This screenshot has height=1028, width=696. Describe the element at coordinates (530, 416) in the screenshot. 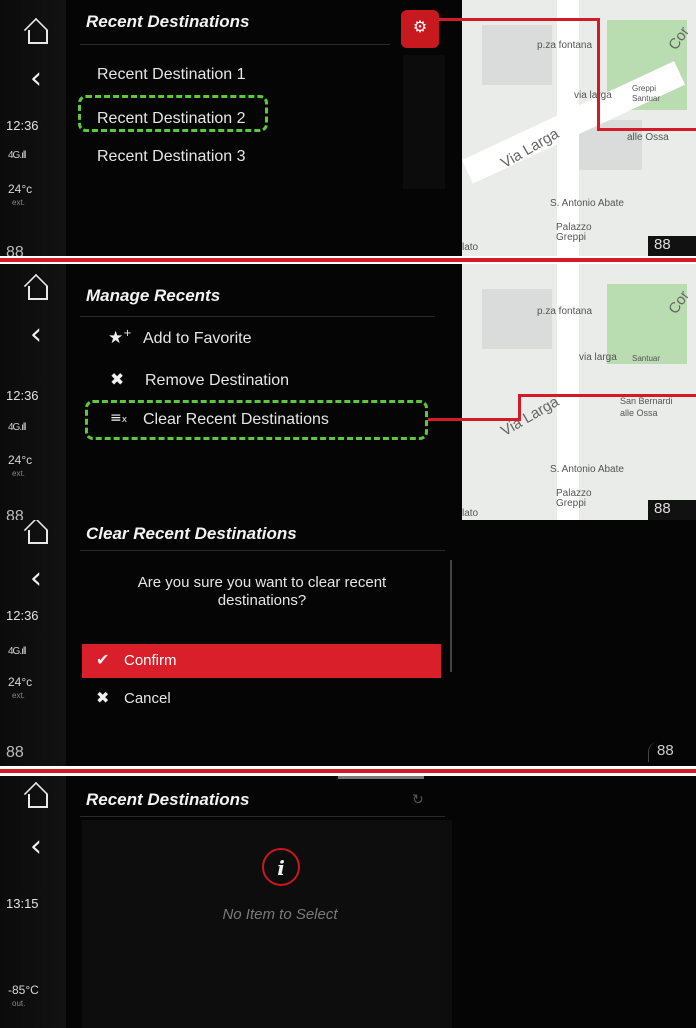

I see `map-street-label: Via Larga` at that location.